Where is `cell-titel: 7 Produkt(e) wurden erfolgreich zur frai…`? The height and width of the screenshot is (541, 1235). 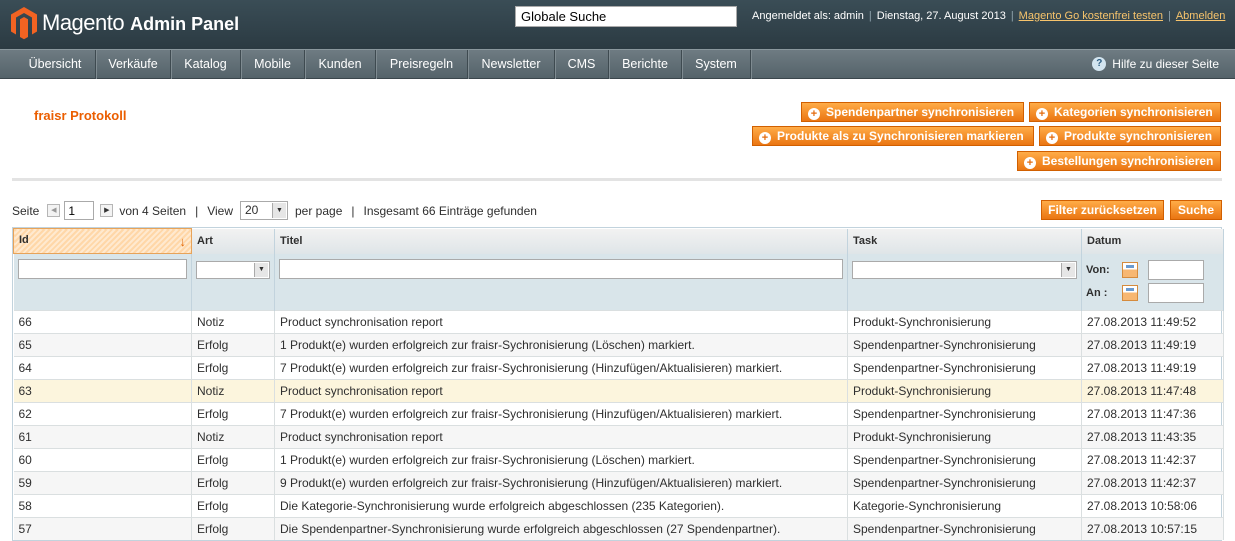 cell-titel: 7 Produkt(e) wurden erfolgreich zur frai… is located at coordinates (561, 367).